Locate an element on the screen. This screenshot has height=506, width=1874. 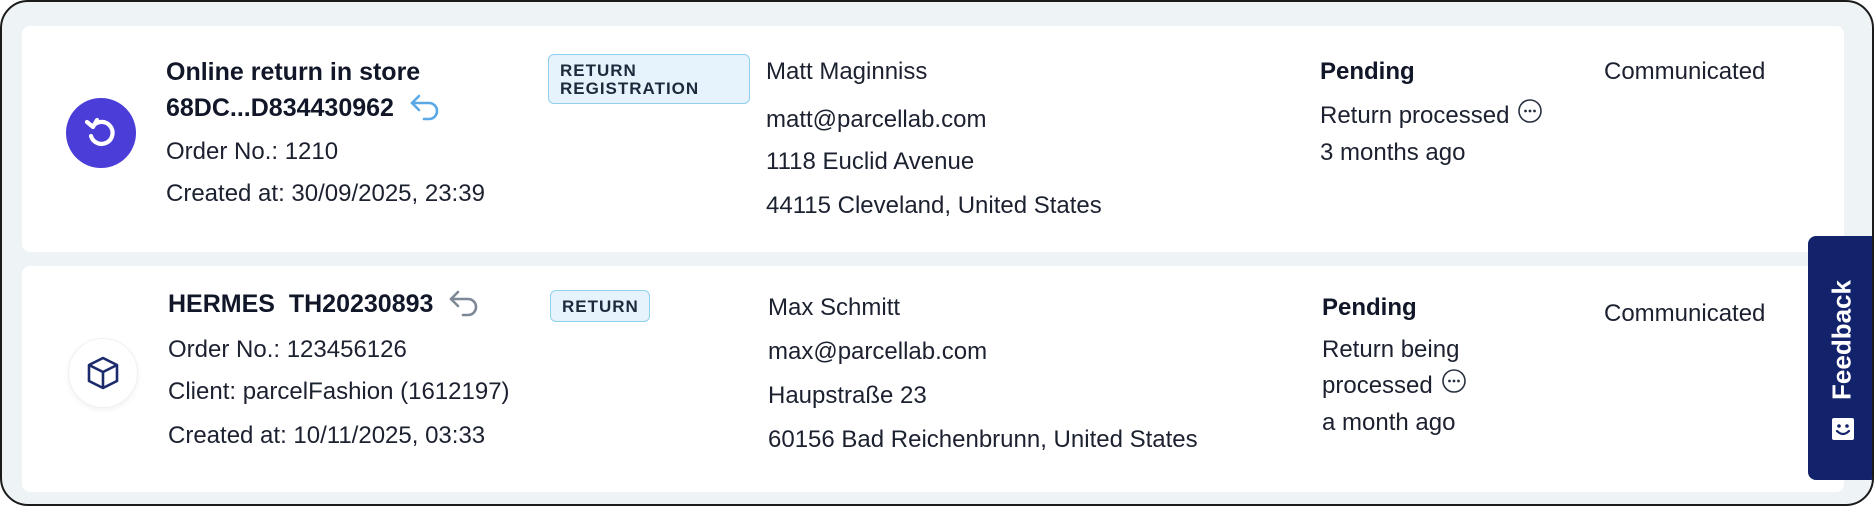
tracking-number: 68DC...D834430962 is located at coordinates (280, 108).